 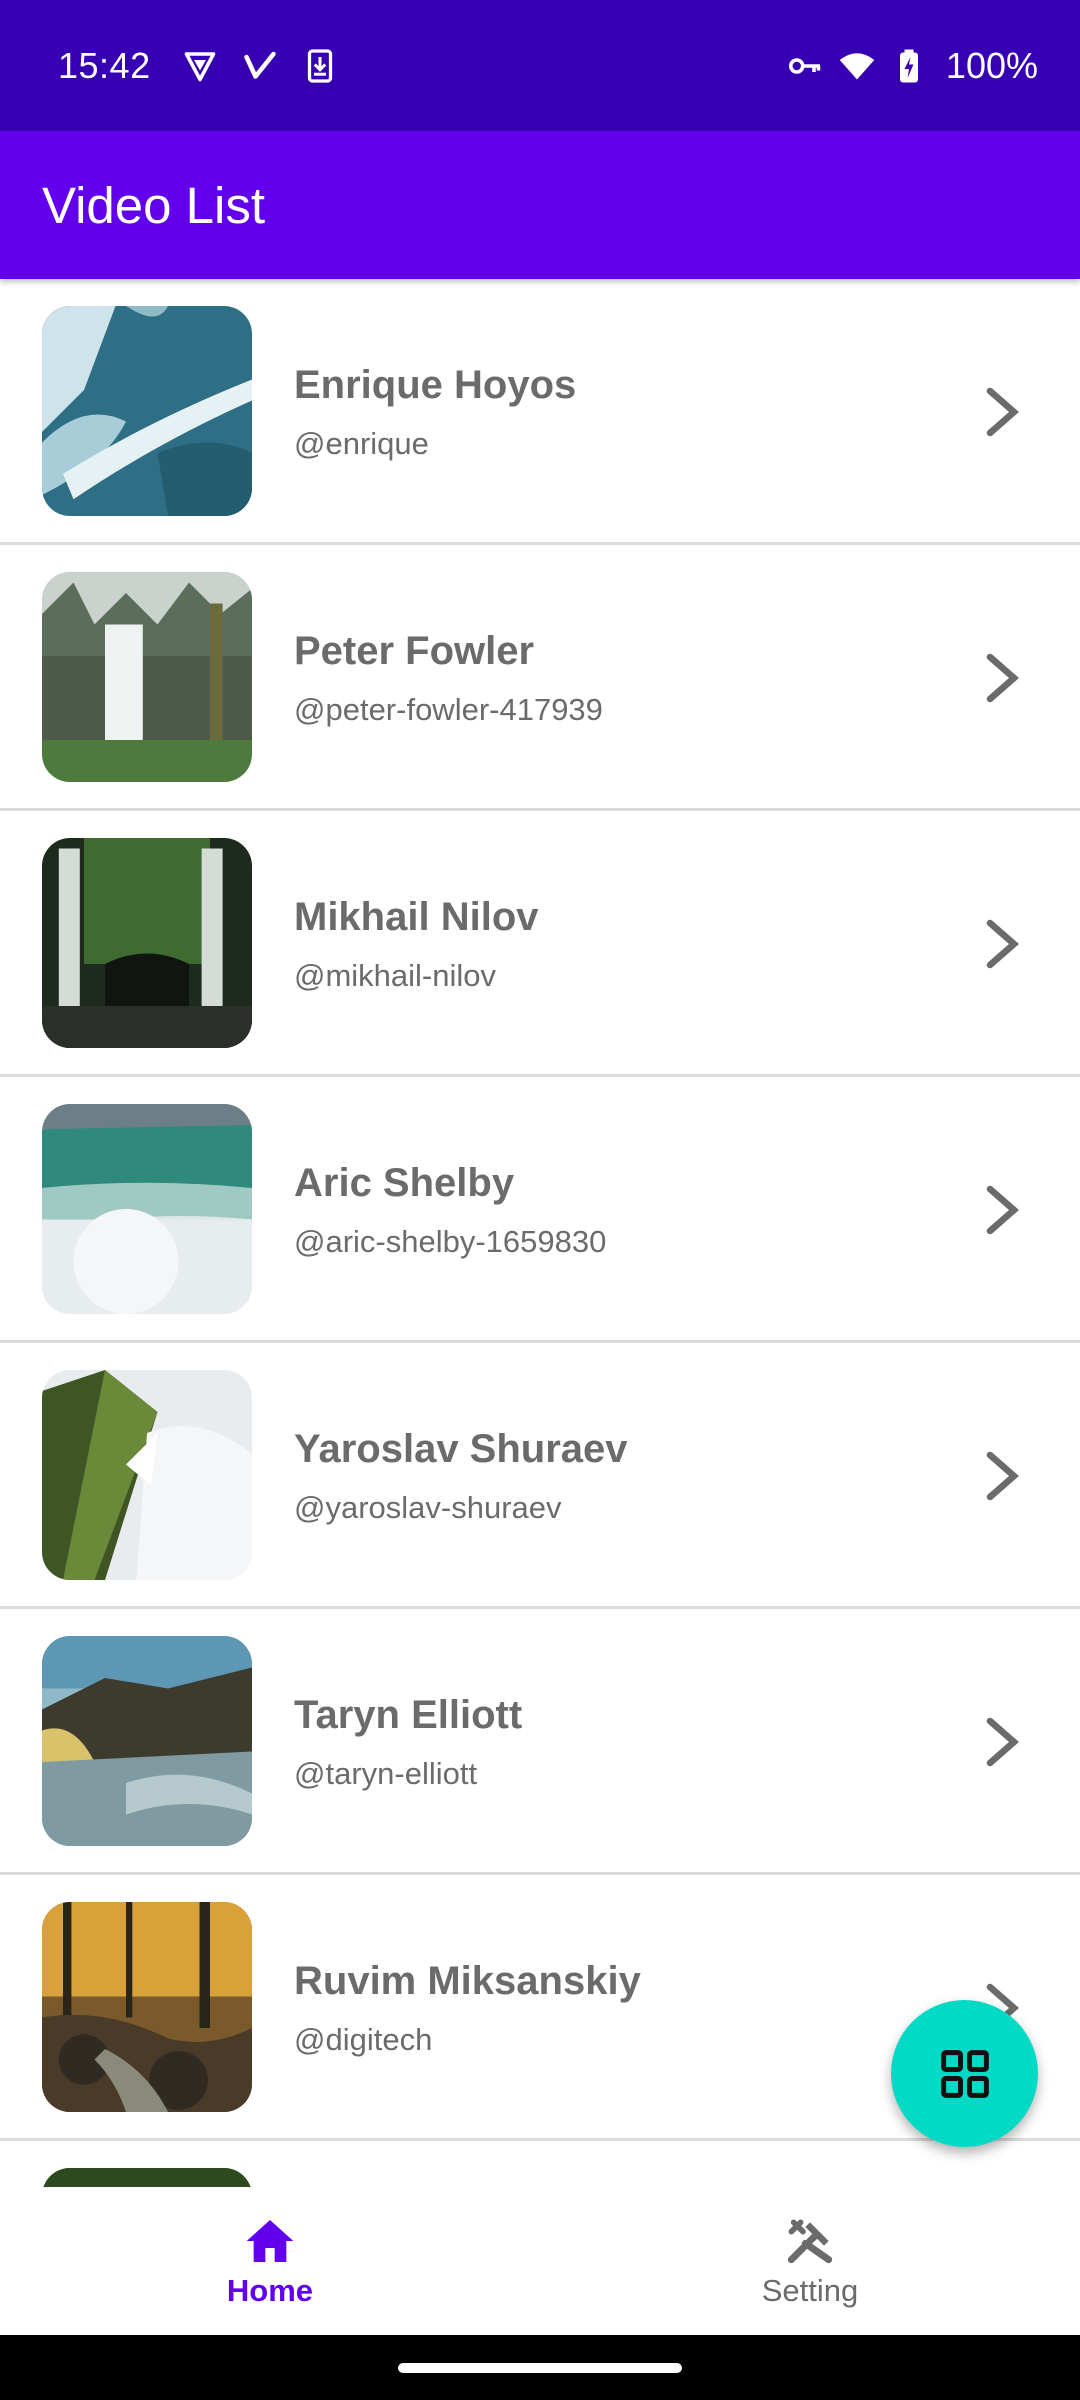 I want to click on v-app-icon, so click(x=260, y=66).